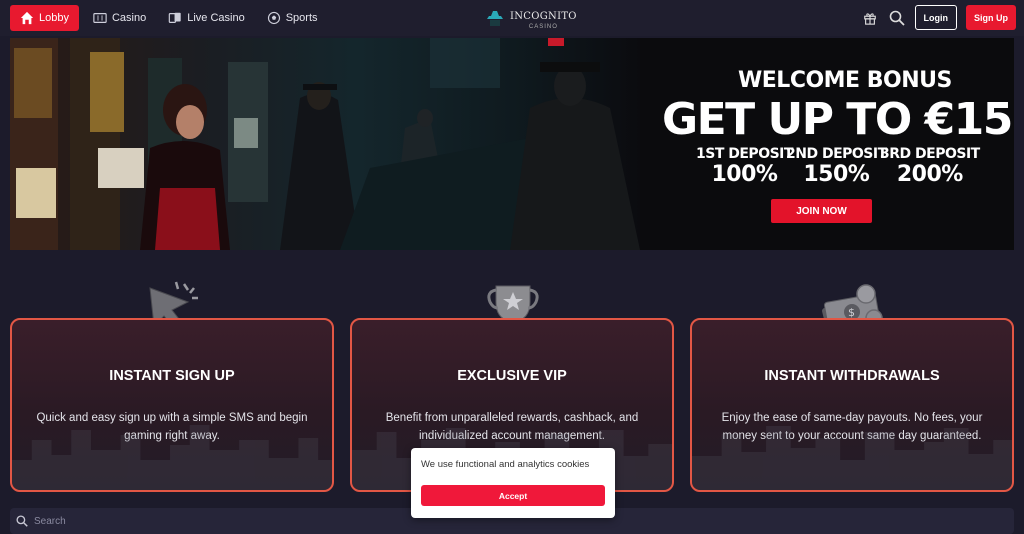  Describe the element at coordinates (495, 18) in the screenshot. I see `spy-hat-icon` at that location.